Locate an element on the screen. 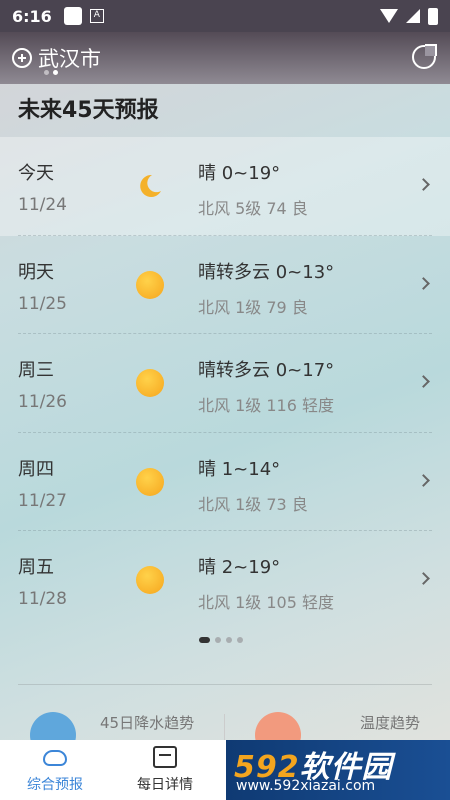 This screenshot has height=800, width=450. weather-condition: 晴 0~19° is located at coordinates (239, 173).